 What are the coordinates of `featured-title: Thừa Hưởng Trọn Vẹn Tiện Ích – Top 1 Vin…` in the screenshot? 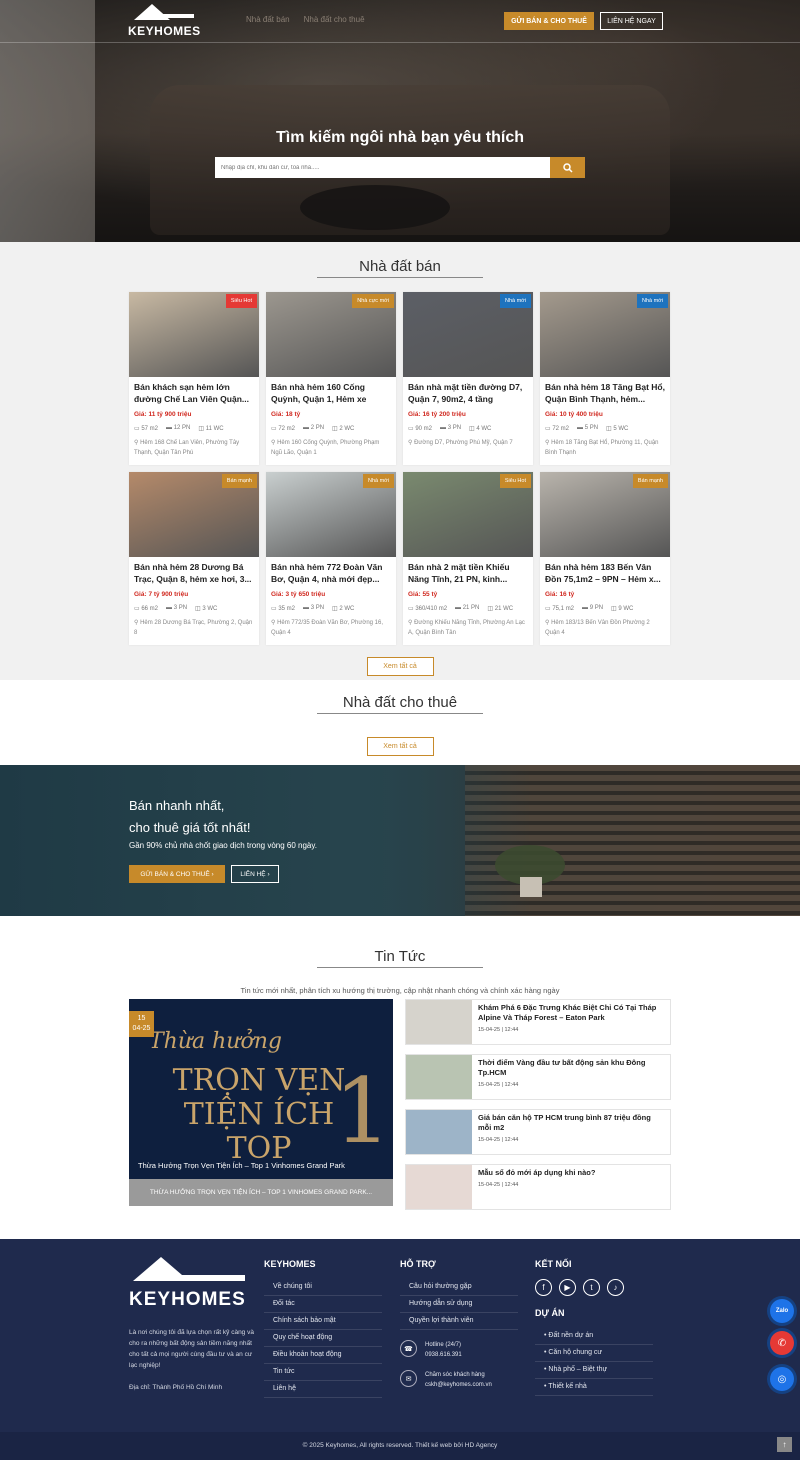 It's located at (241, 1165).